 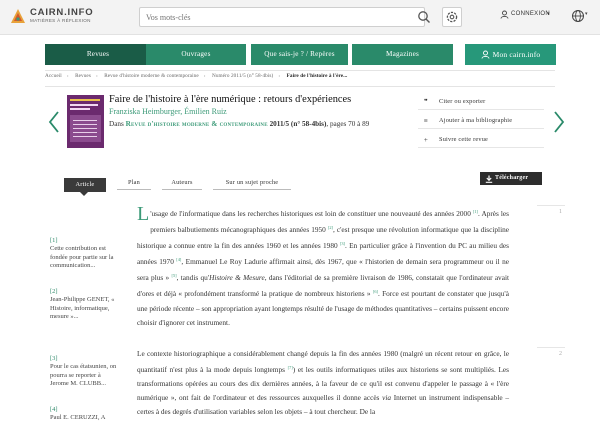 What do you see at coordinates (426, 140) in the screenshot?
I see `plus-icon: +` at bounding box center [426, 140].